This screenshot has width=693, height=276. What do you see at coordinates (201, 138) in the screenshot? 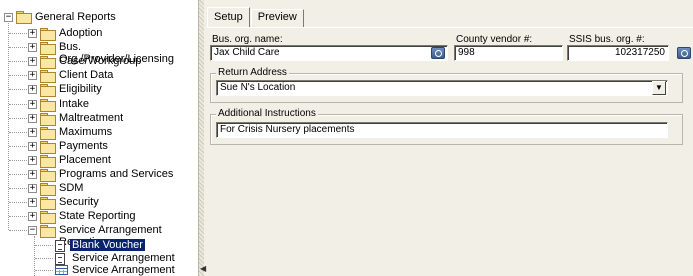
I see `pane-splitter` at bounding box center [201, 138].